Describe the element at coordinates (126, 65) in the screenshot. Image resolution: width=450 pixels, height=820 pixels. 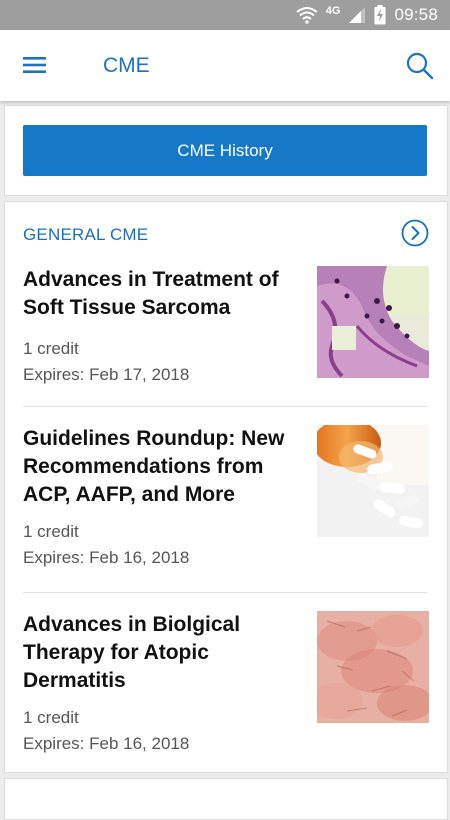
I see `page-title: CME` at that location.